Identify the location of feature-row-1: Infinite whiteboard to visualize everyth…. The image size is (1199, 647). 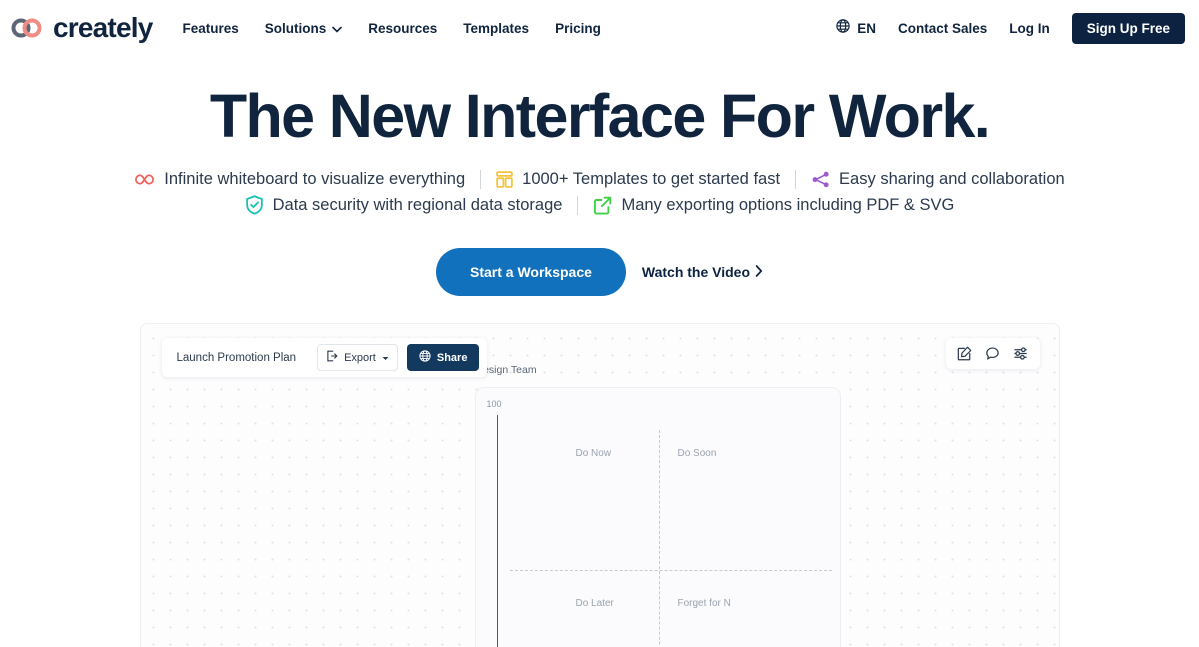
(599, 180).